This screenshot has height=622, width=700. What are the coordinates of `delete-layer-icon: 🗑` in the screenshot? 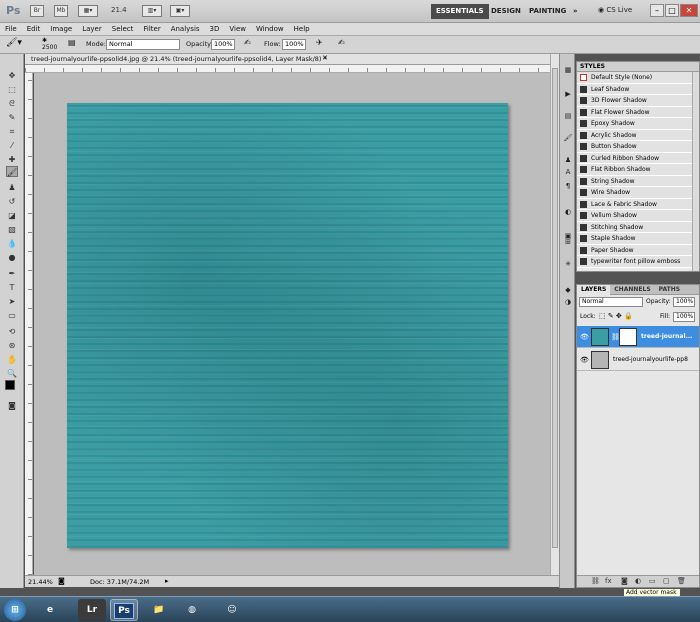 It's located at (681, 581).